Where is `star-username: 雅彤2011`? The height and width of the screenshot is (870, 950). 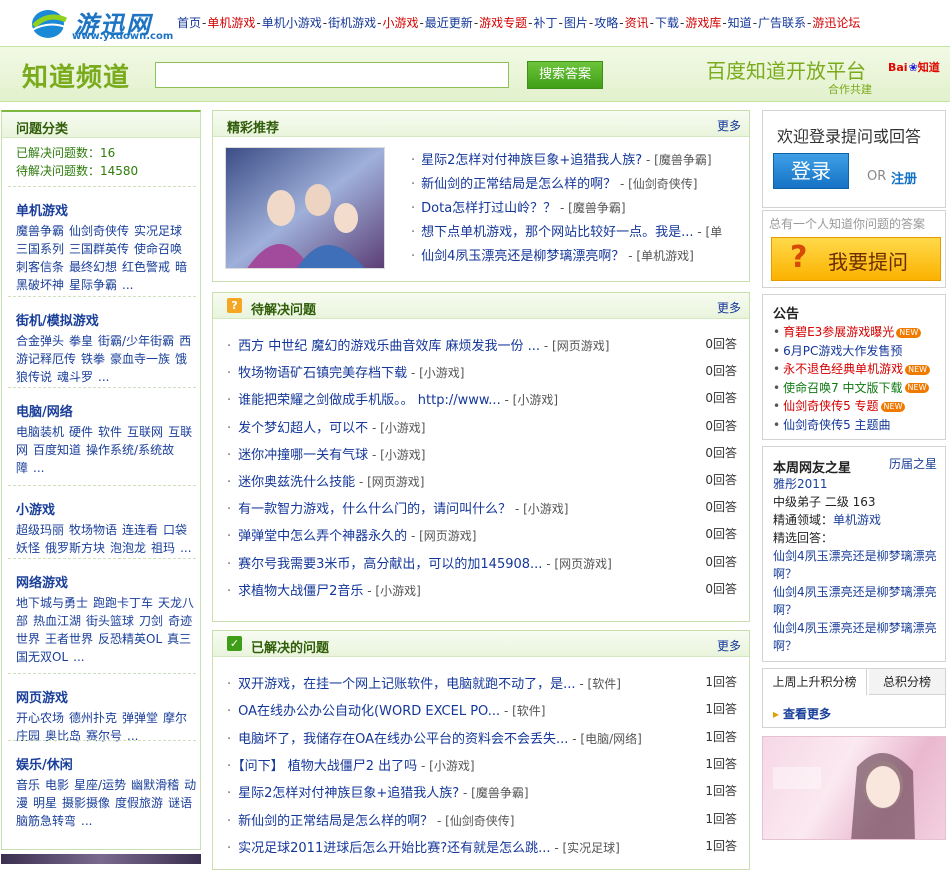
star-username: 雅彤2011 is located at coordinates (800, 483).